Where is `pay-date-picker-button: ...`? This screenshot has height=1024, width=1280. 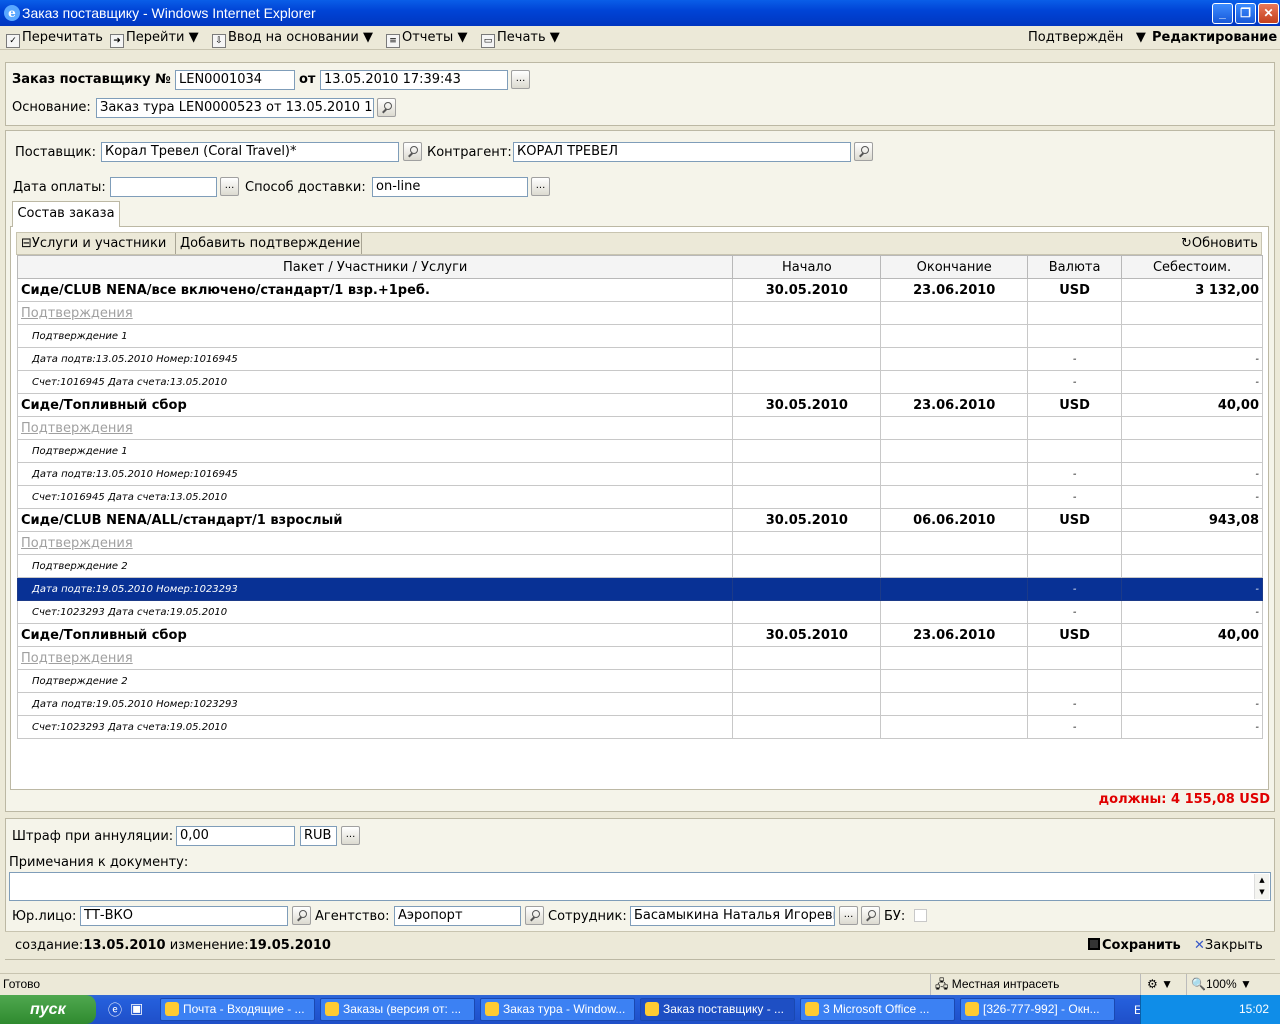 pay-date-picker-button: ... is located at coordinates (229, 186).